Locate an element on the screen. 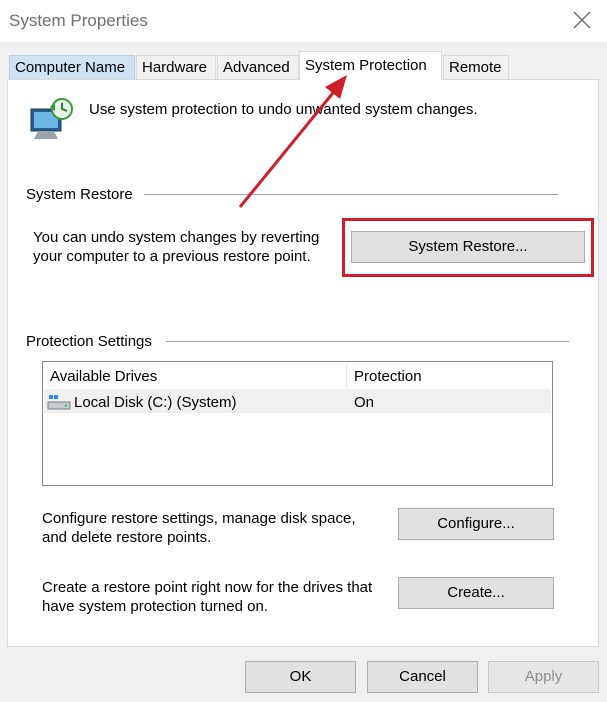 This screenshot has width=607, height=702. apply-button: Apply is located at coordinates (543, 677).